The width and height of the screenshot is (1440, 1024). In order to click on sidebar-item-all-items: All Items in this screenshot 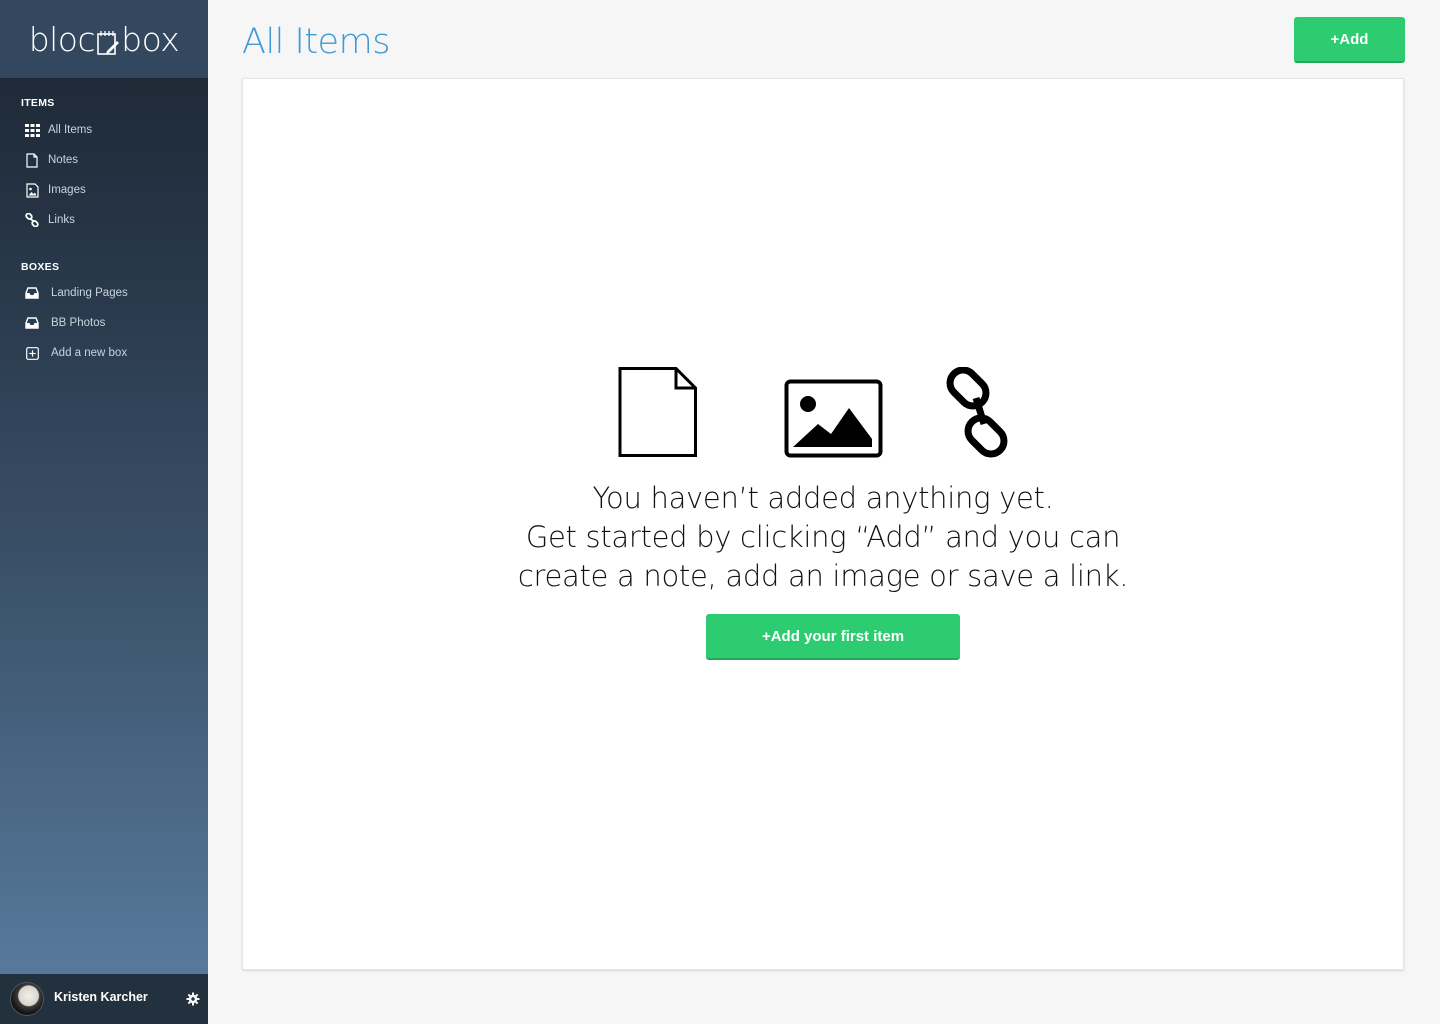, I will do `click(58, 130)`.